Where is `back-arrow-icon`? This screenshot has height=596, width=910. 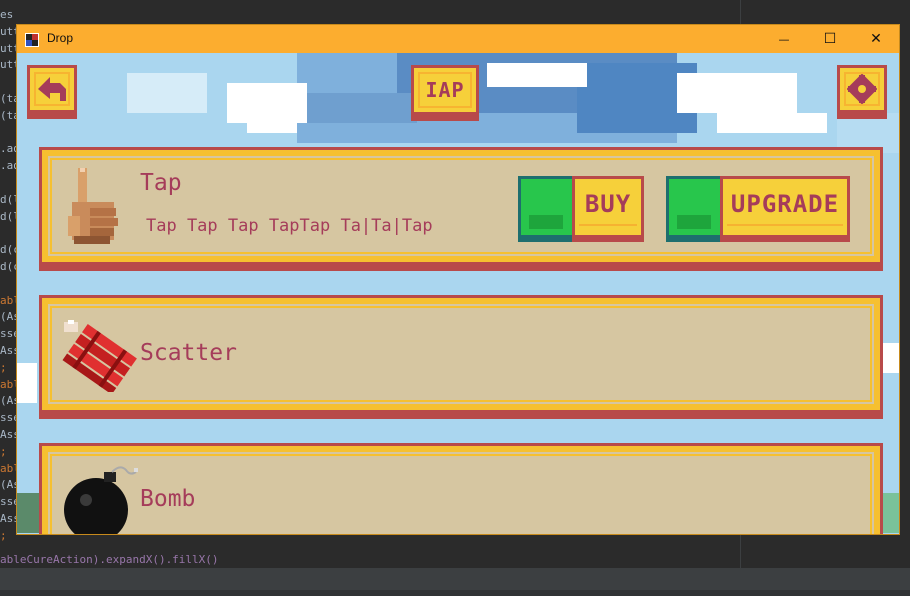
back-arrow-icon is located at coordinates (52, 89).